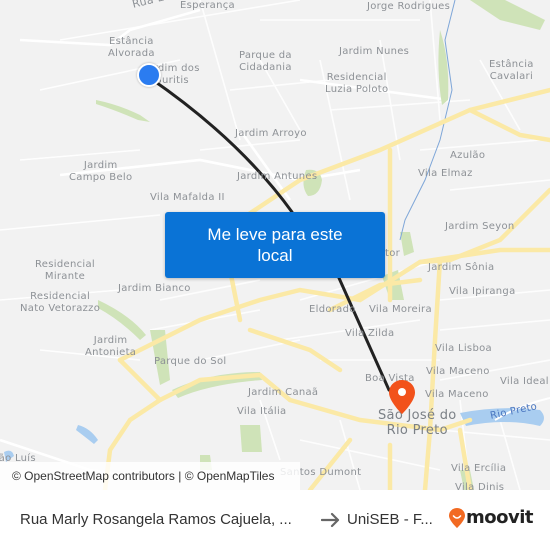 Image resolution: width=550 pixels, height=550 pixels. What do you see at coordinates (480, 486) in the screenshot?
I see `map-label-vila-dinis: Vila Dinis` at bounding box center [480, 486].